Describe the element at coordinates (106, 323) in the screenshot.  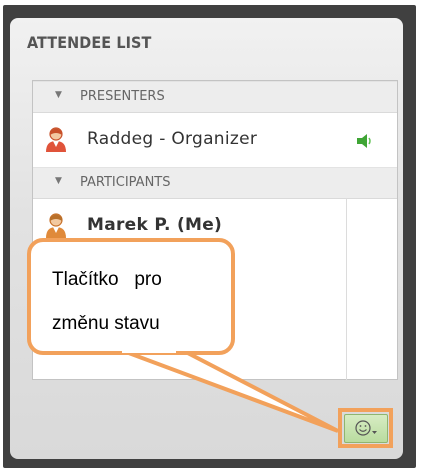
I see `callout-line-2: změnu stavu` at that location.